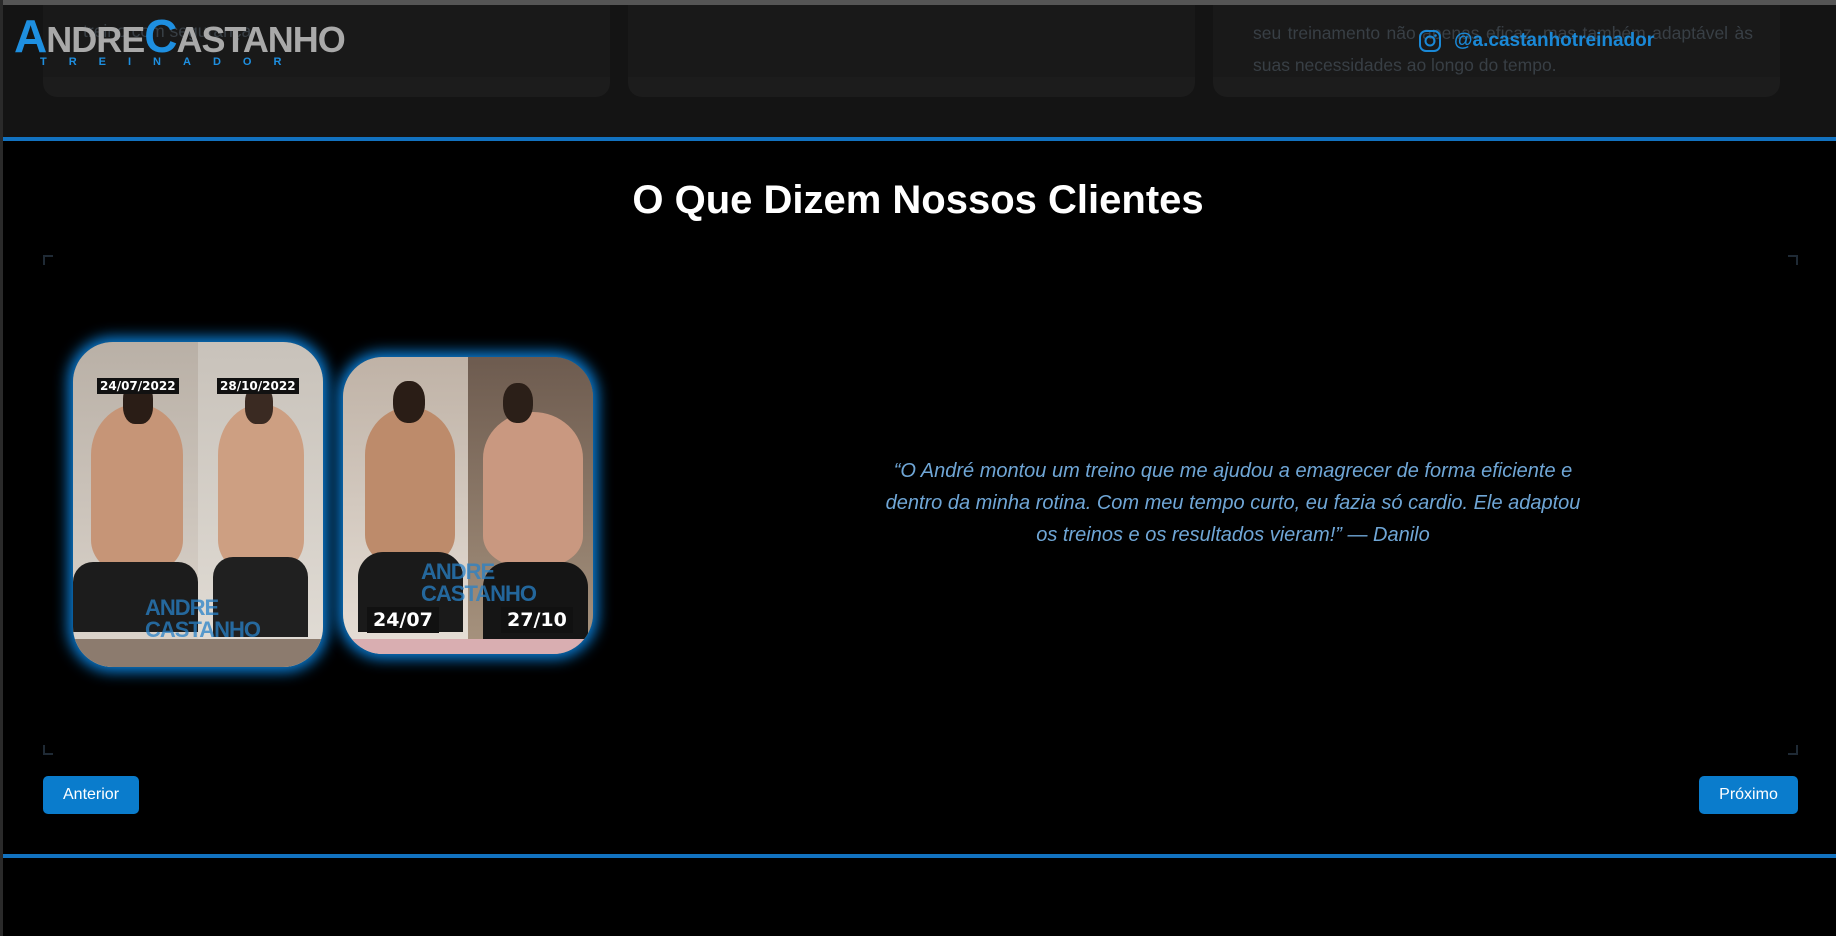  What do you see at coordinates (537, 620) in the screenshot?
I see `date-label: 27/10` at bounding box center [537, 620].